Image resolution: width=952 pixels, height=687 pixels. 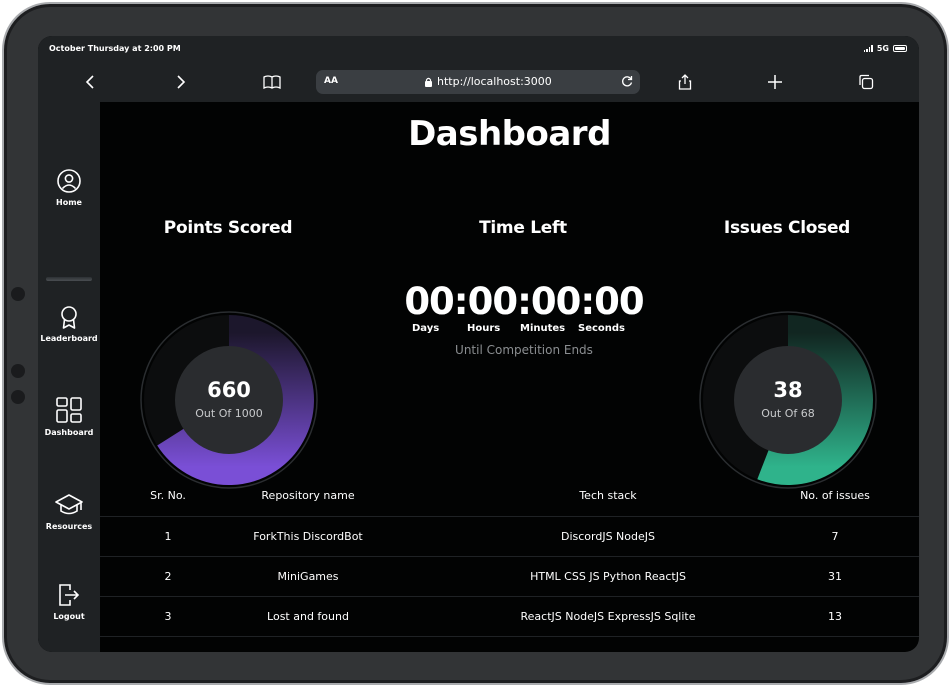 I want to click on unit-hours: Hours, so click(x=484, y=328).